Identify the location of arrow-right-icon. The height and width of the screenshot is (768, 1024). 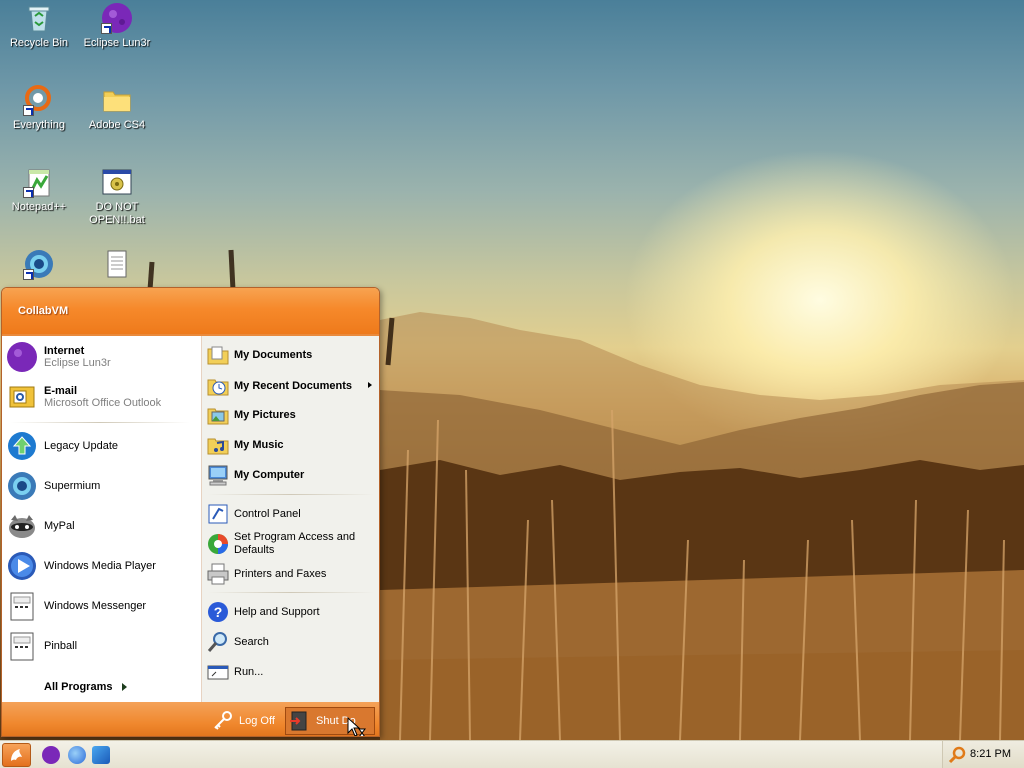
(125, 687).